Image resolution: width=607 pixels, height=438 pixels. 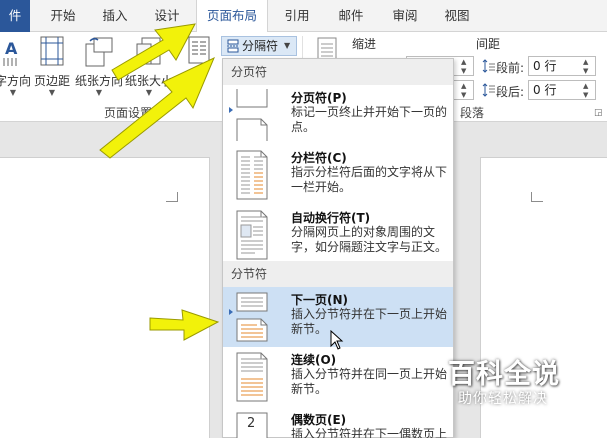 I want to click on space-after-input: 0 行 ▲ ▼, so click(x=562, y=90).